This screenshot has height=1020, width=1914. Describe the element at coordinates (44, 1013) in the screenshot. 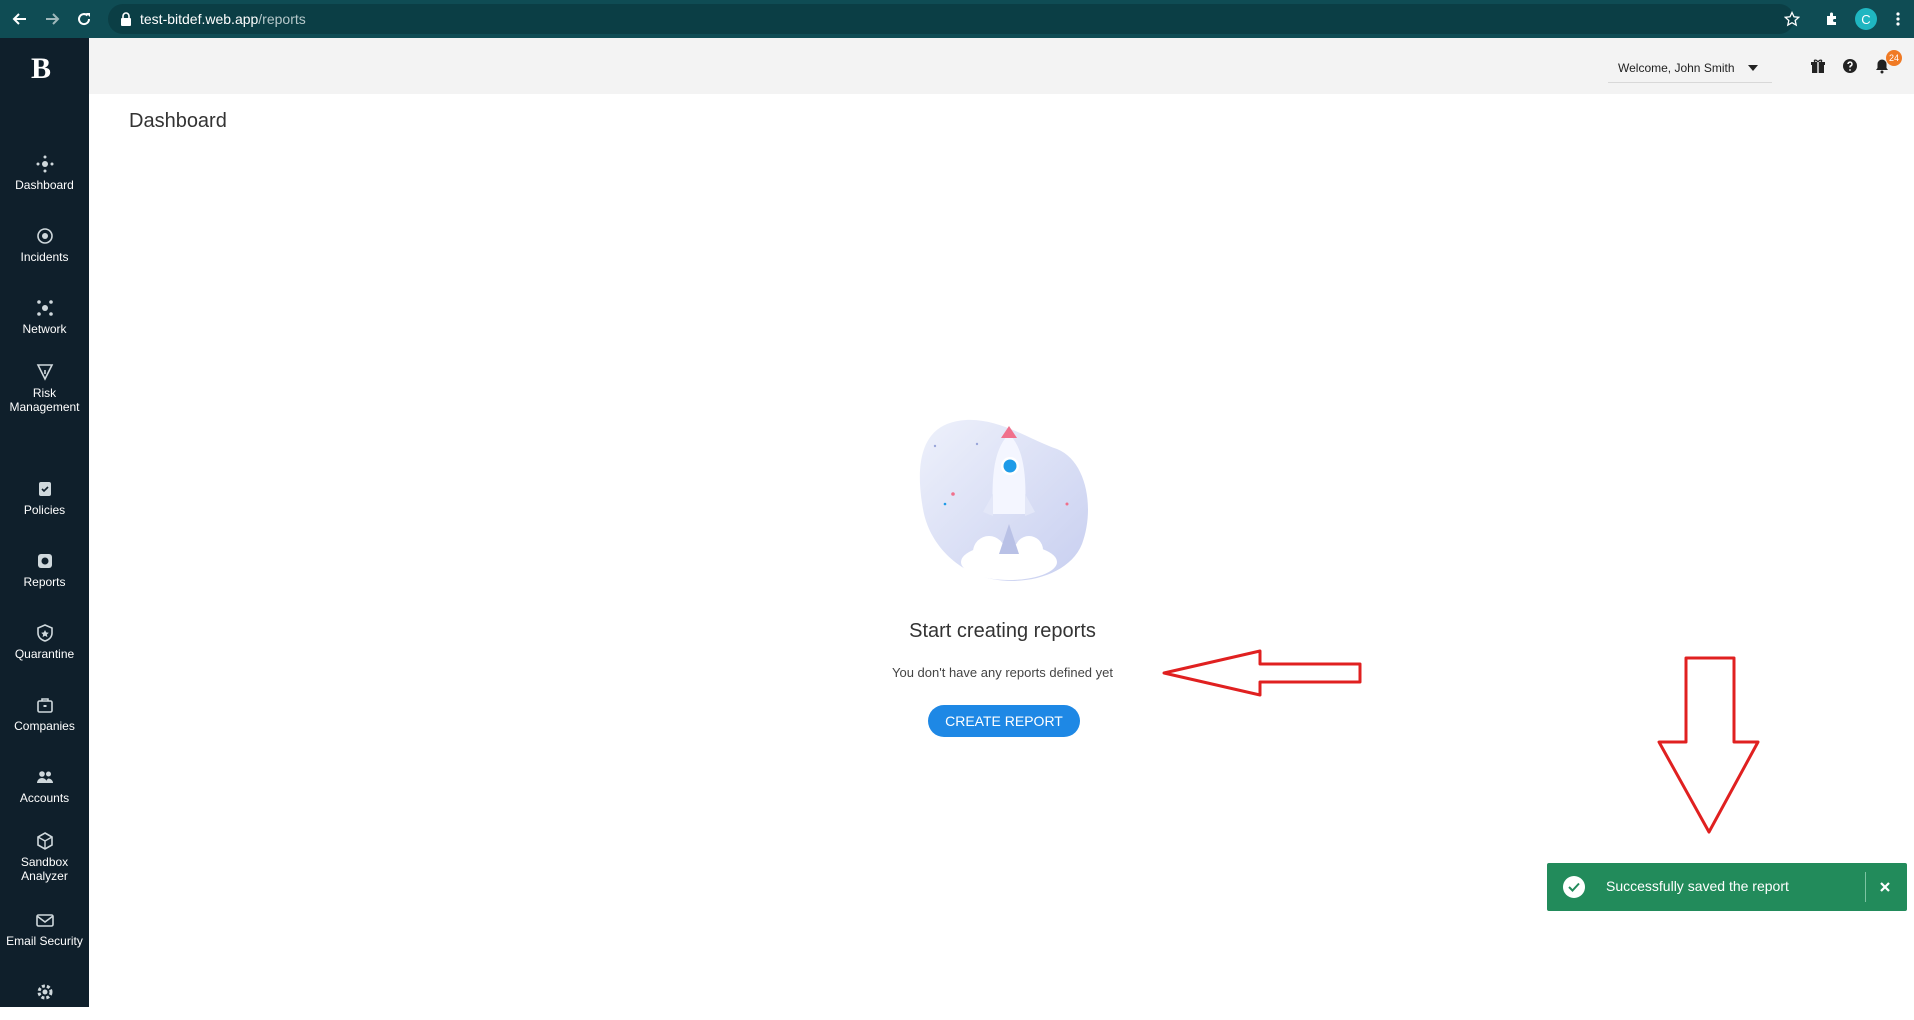

I see `sidebar-item-label: Configuration` at that location.